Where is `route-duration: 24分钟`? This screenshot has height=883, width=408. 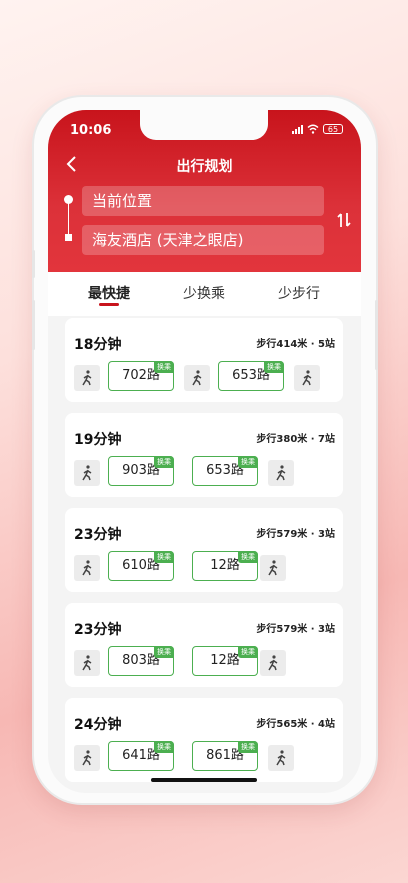
route-duration: 24分钟 is located at coordinates (98, 725).